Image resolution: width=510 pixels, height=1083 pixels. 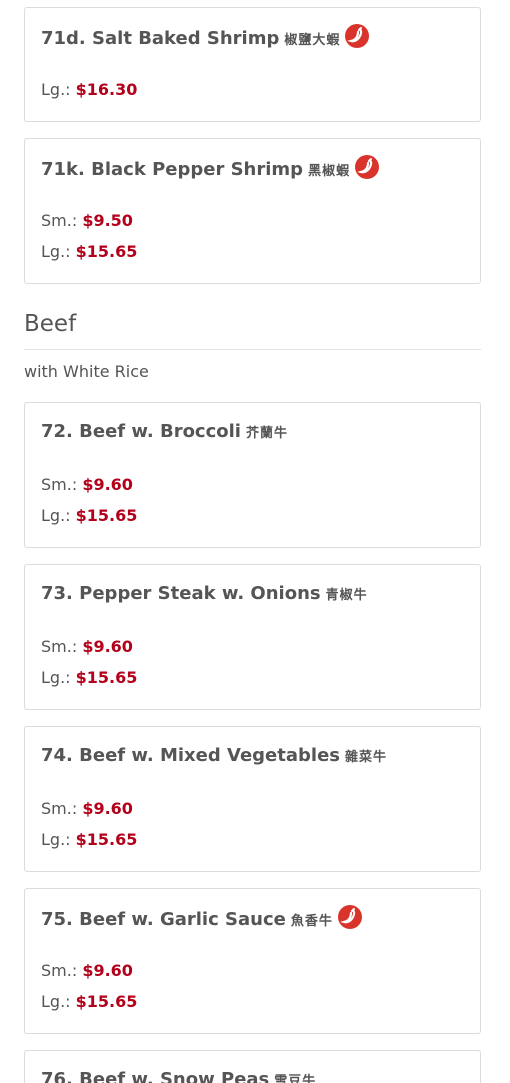 I want to click on menu-item-title: 71k. Black Pepper Shrimp 黑椒蝦, so click(x=210, y=168).